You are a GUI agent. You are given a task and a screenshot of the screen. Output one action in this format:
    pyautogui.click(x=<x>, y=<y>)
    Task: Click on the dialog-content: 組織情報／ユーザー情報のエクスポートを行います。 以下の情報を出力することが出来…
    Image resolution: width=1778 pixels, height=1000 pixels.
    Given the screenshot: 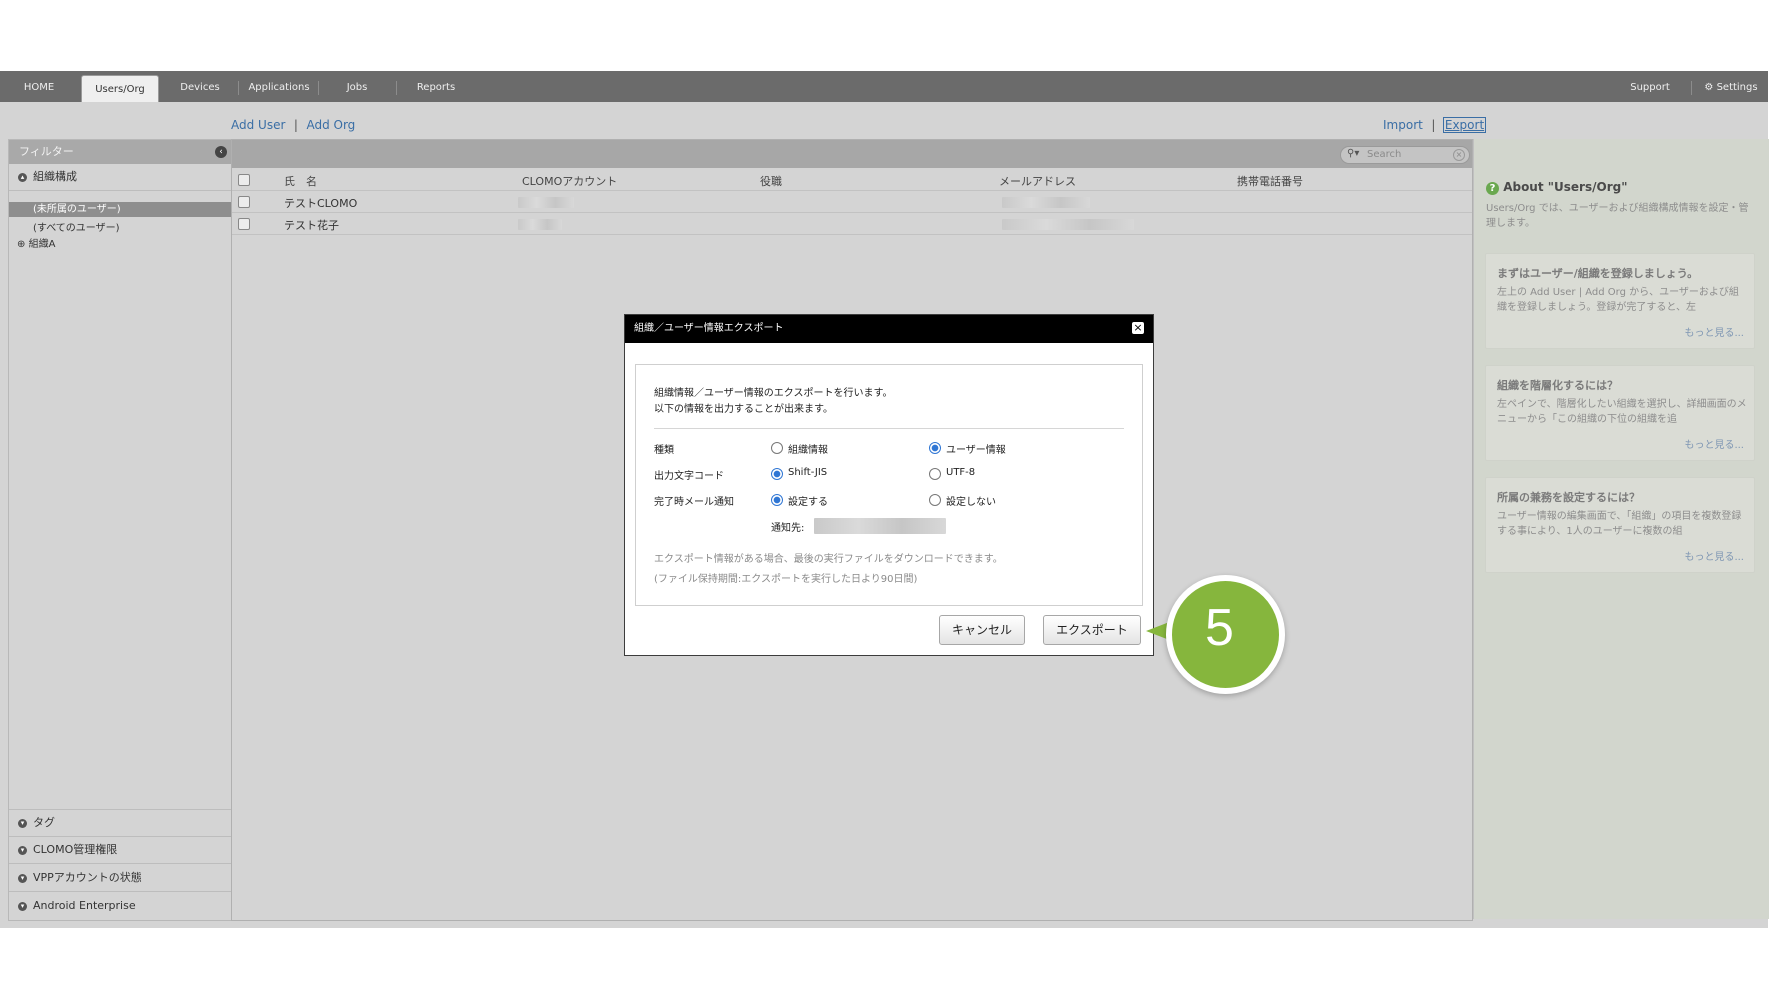 What is the action you would take?
    pyautogui.click(x=889, y=485)
    